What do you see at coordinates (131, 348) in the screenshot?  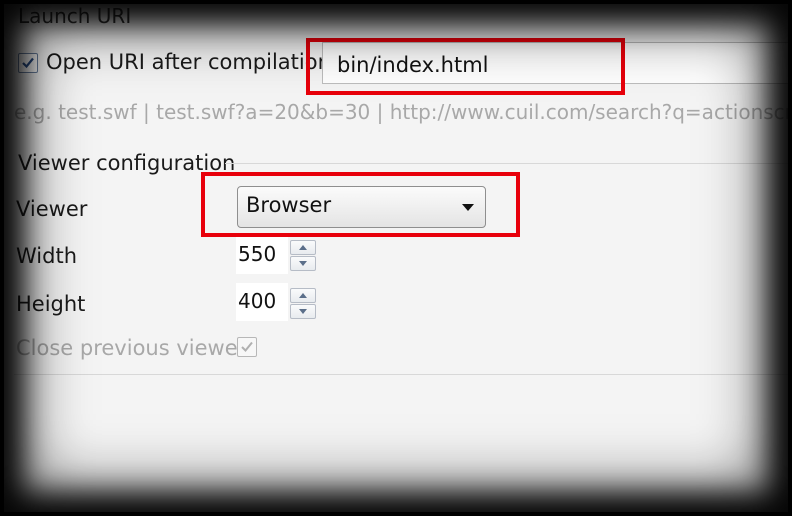 I see `close-previous-viewer-label: Close previous viewer` at bounding box center [131, 348].